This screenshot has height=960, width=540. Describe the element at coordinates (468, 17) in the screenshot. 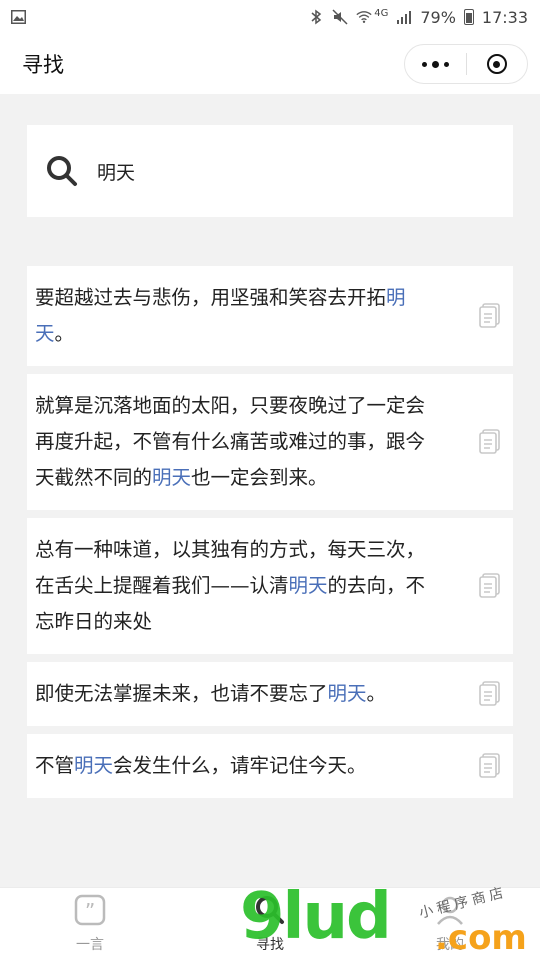

I see `battery-icon` at that location.